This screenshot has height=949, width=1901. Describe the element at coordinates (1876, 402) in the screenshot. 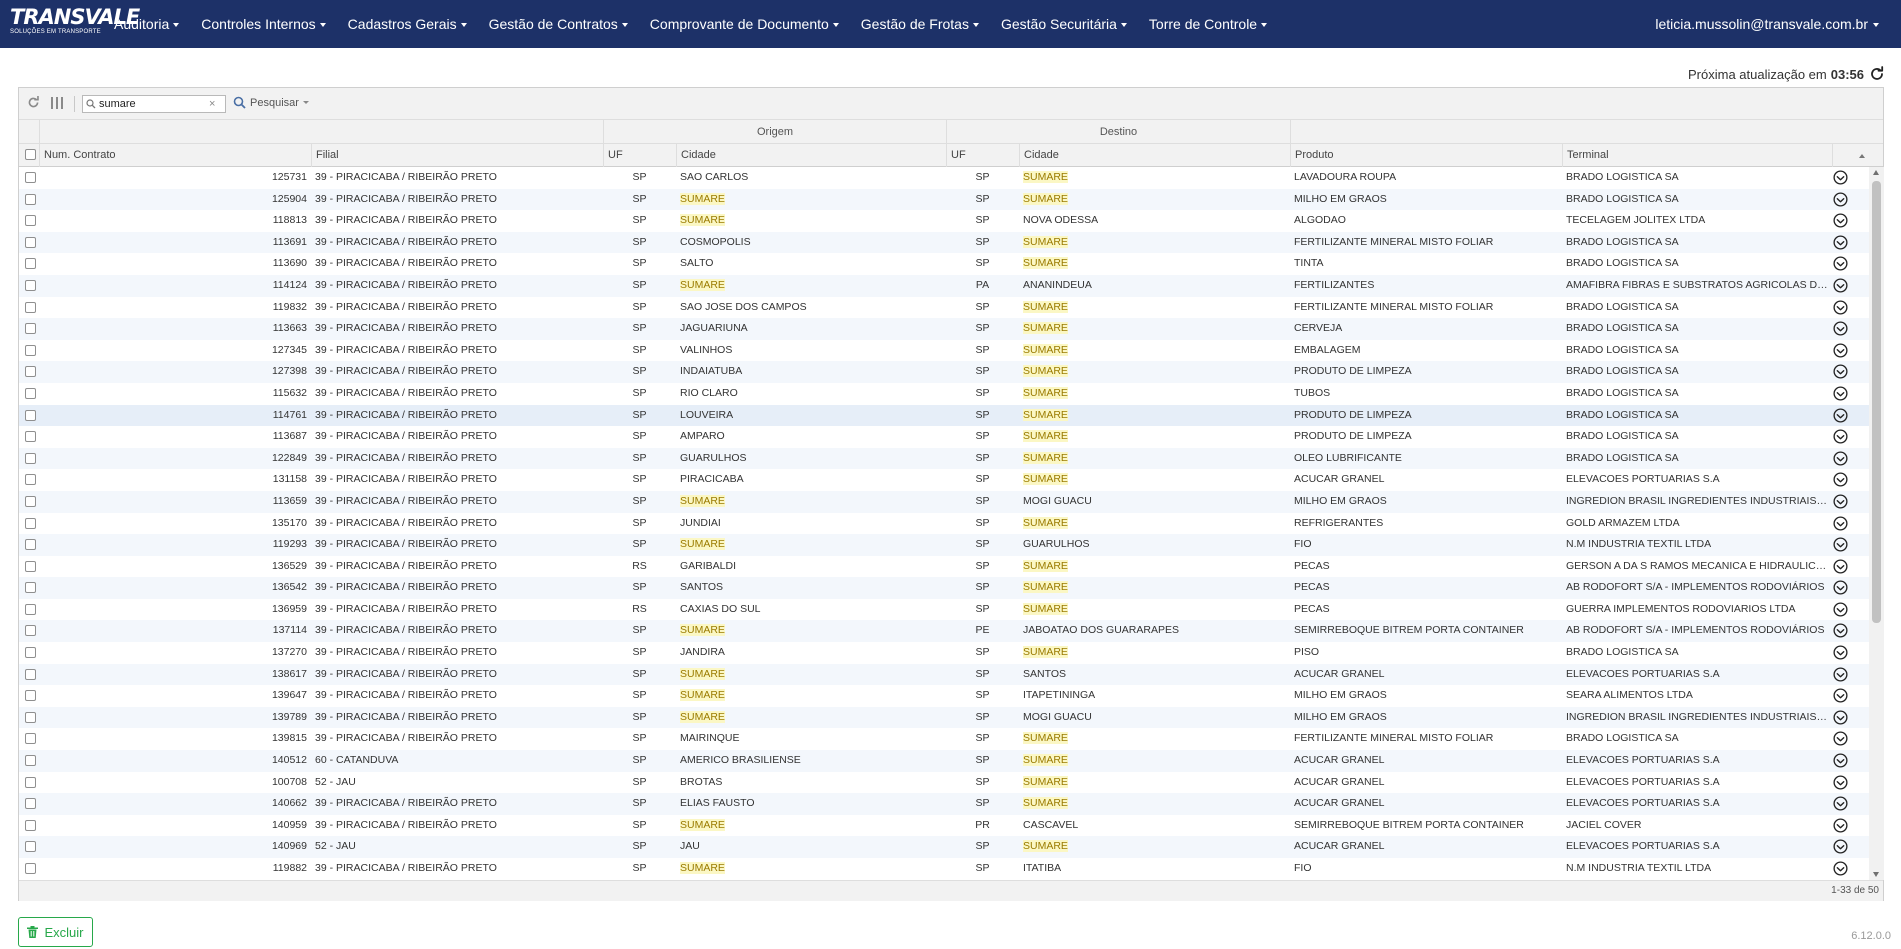

I see `scrollbar-thumb` at that location.